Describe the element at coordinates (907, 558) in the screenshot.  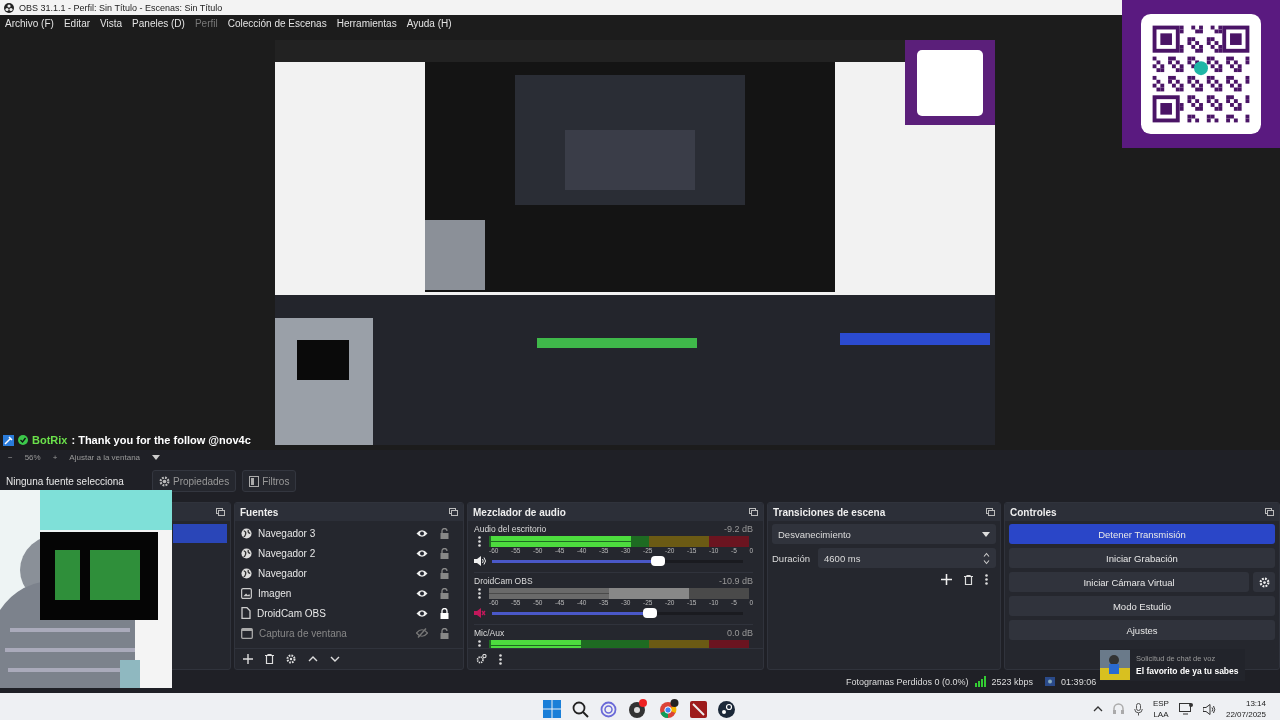
I see `duration-field: 4600 ms` at that location.